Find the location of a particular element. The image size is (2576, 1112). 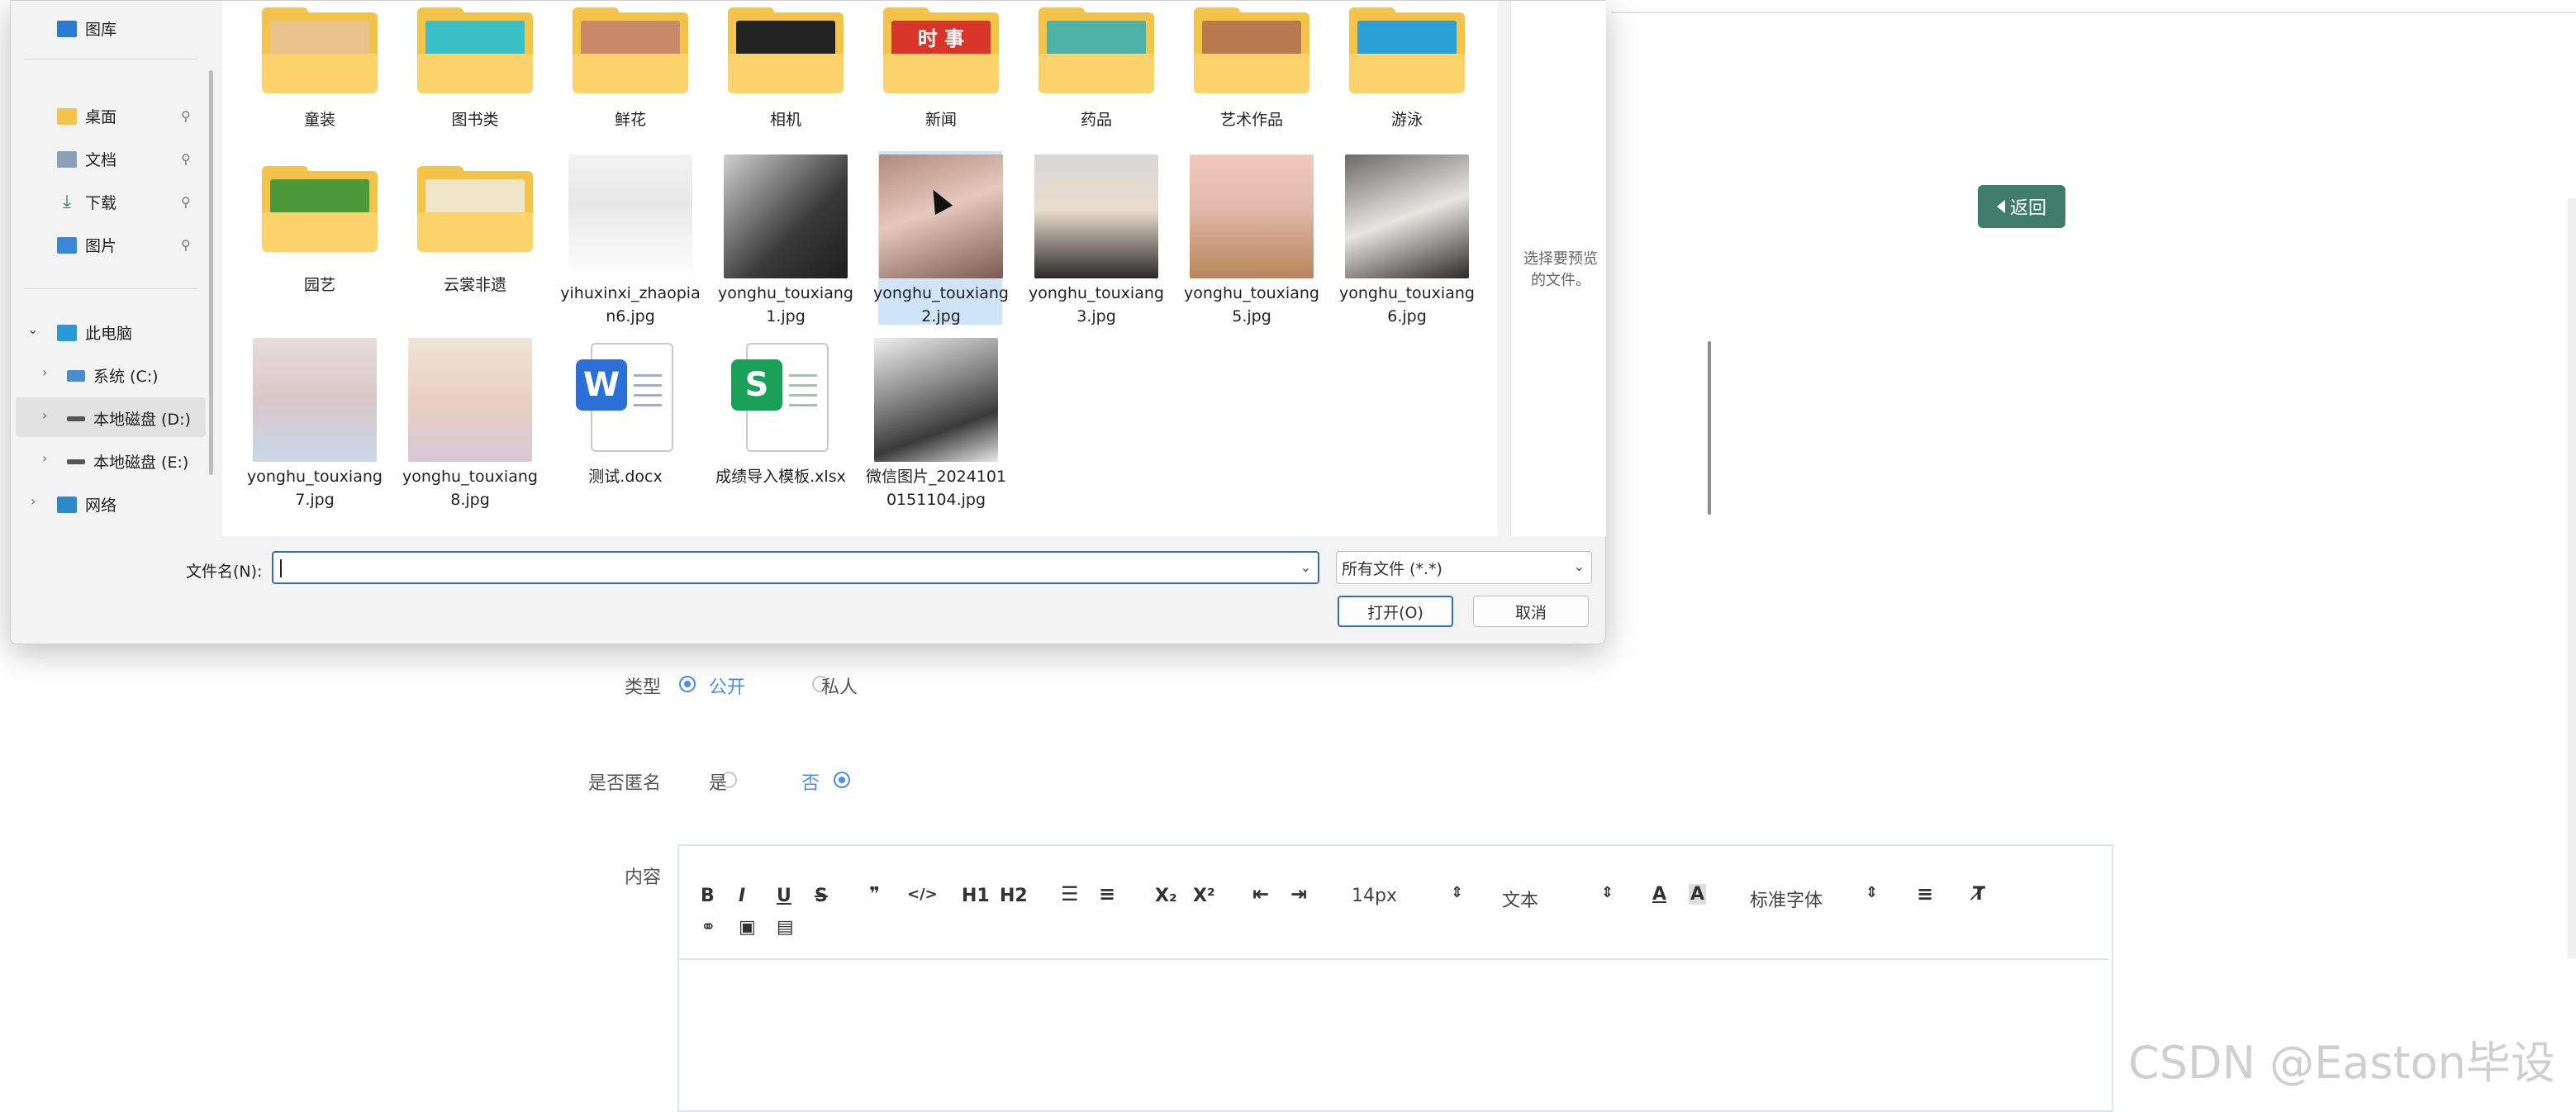

h1-button: H1 is located at coordinates (976, 896).